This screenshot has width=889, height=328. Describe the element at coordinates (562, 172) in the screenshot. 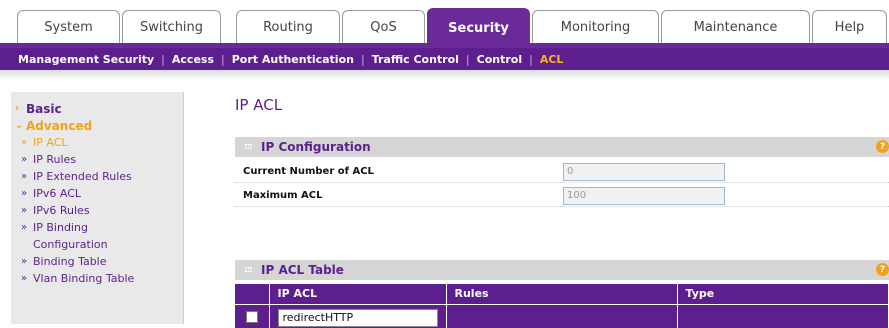

I see `current-acl-row: Current Number of ACL` at that location.